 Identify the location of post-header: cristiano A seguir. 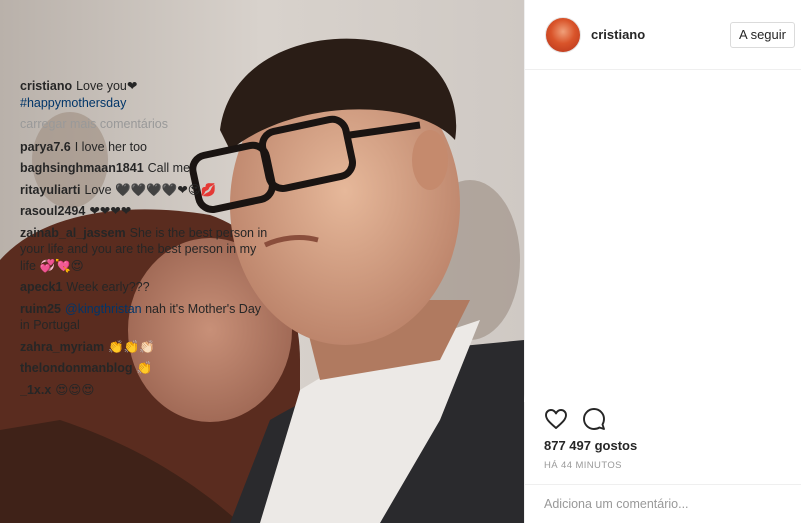
(663, 35).